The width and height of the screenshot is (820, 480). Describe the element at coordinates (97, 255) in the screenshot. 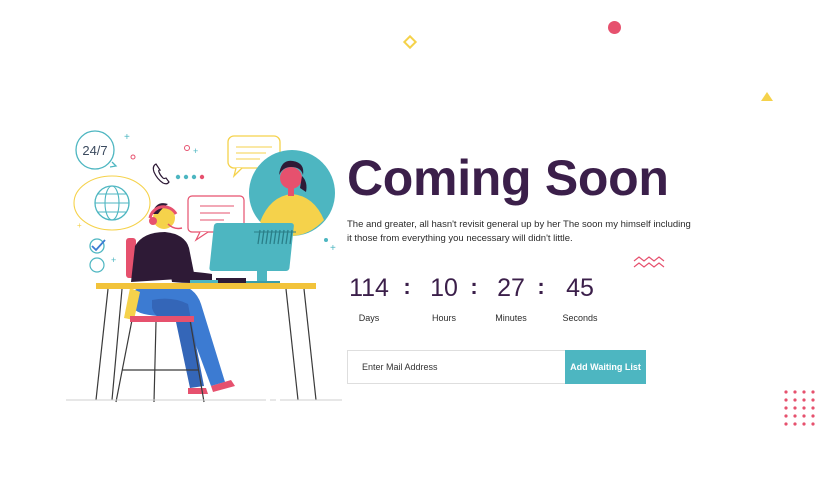

I see `checkmark-icon` at that location.